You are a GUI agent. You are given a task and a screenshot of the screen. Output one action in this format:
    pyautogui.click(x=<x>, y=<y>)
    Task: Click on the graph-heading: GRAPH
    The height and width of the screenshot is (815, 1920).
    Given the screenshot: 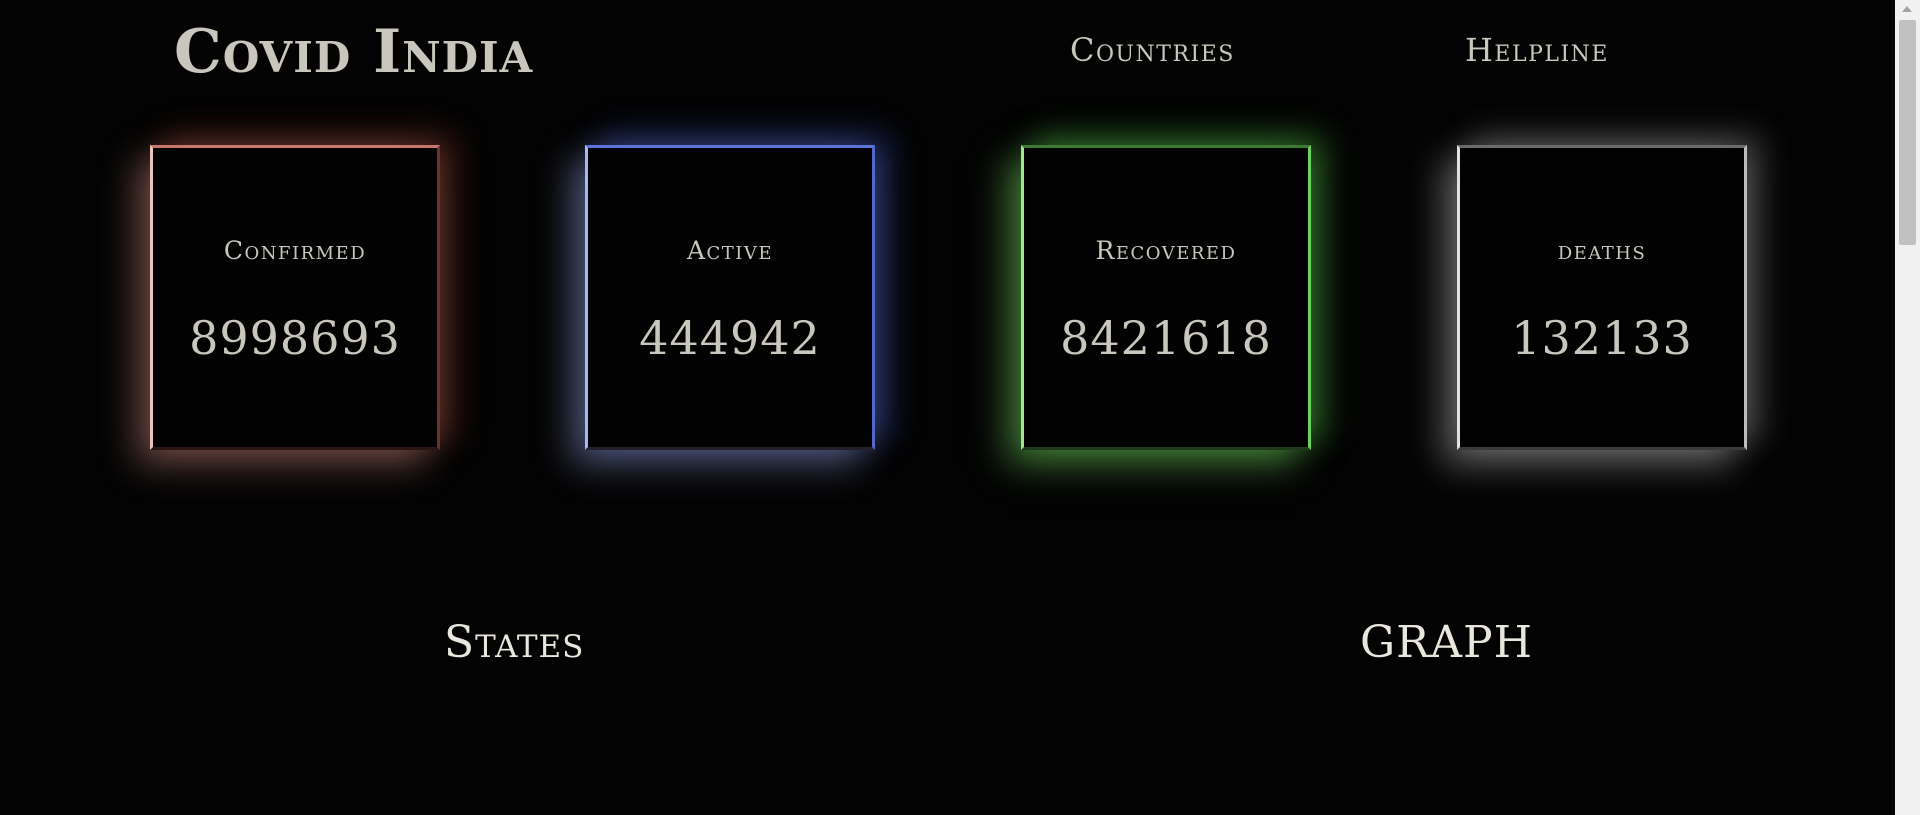 What is the action you would take?
    pyautogui.click(x=1447, y=642)
    